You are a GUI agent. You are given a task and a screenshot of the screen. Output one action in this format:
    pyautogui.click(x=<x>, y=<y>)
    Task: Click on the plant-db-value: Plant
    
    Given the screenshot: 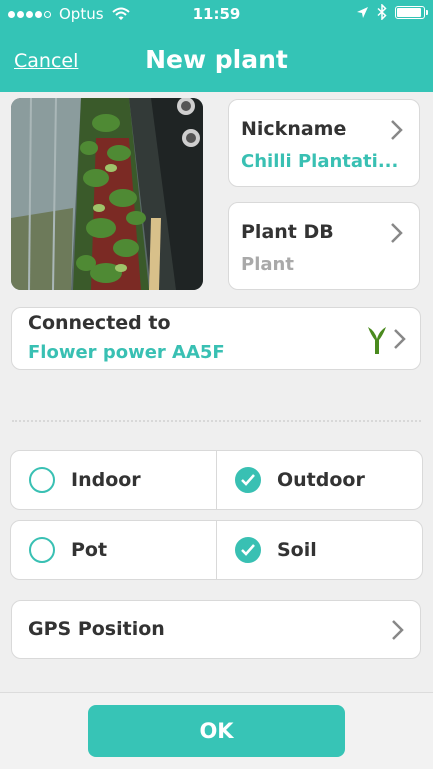 What is the action you would take?
    pyautogui.click(x=267, y=264)
    